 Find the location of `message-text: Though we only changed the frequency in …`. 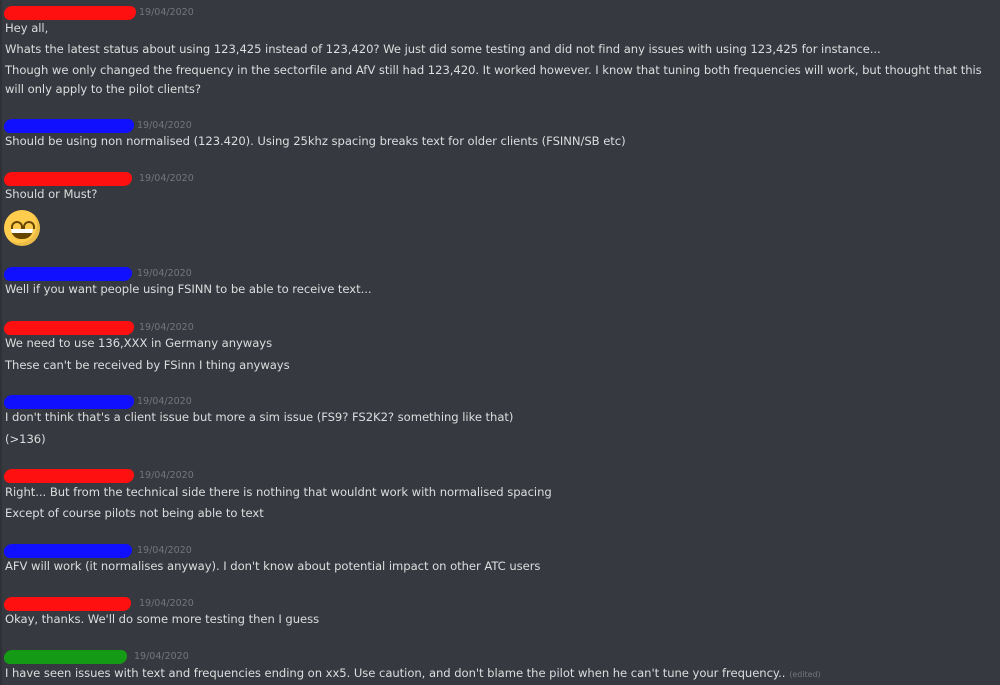

message-text: Though we only changed the frequency in … is located at coordinates (493, 79).